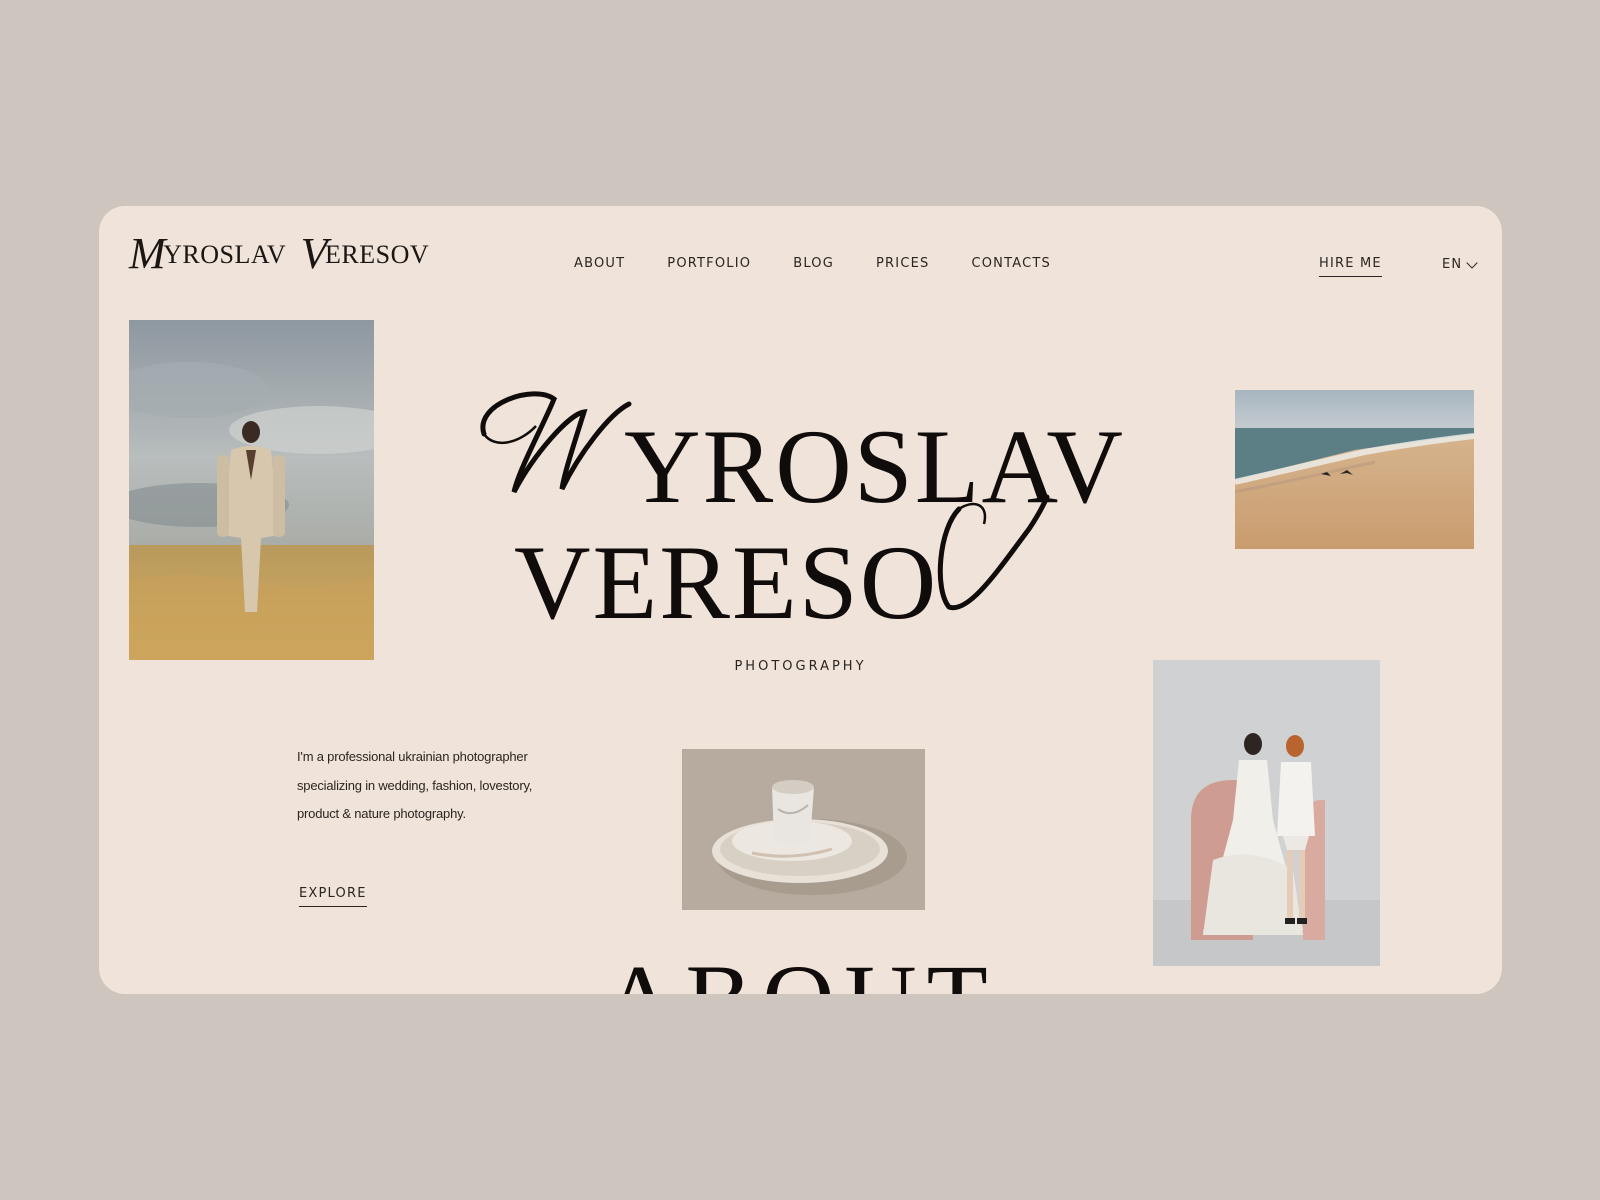 The height and width of the screenshot is (1200, 1600). Describe the element at coordinates (148, 253) in the screenshot. I see `logo-initial: M` at that location.